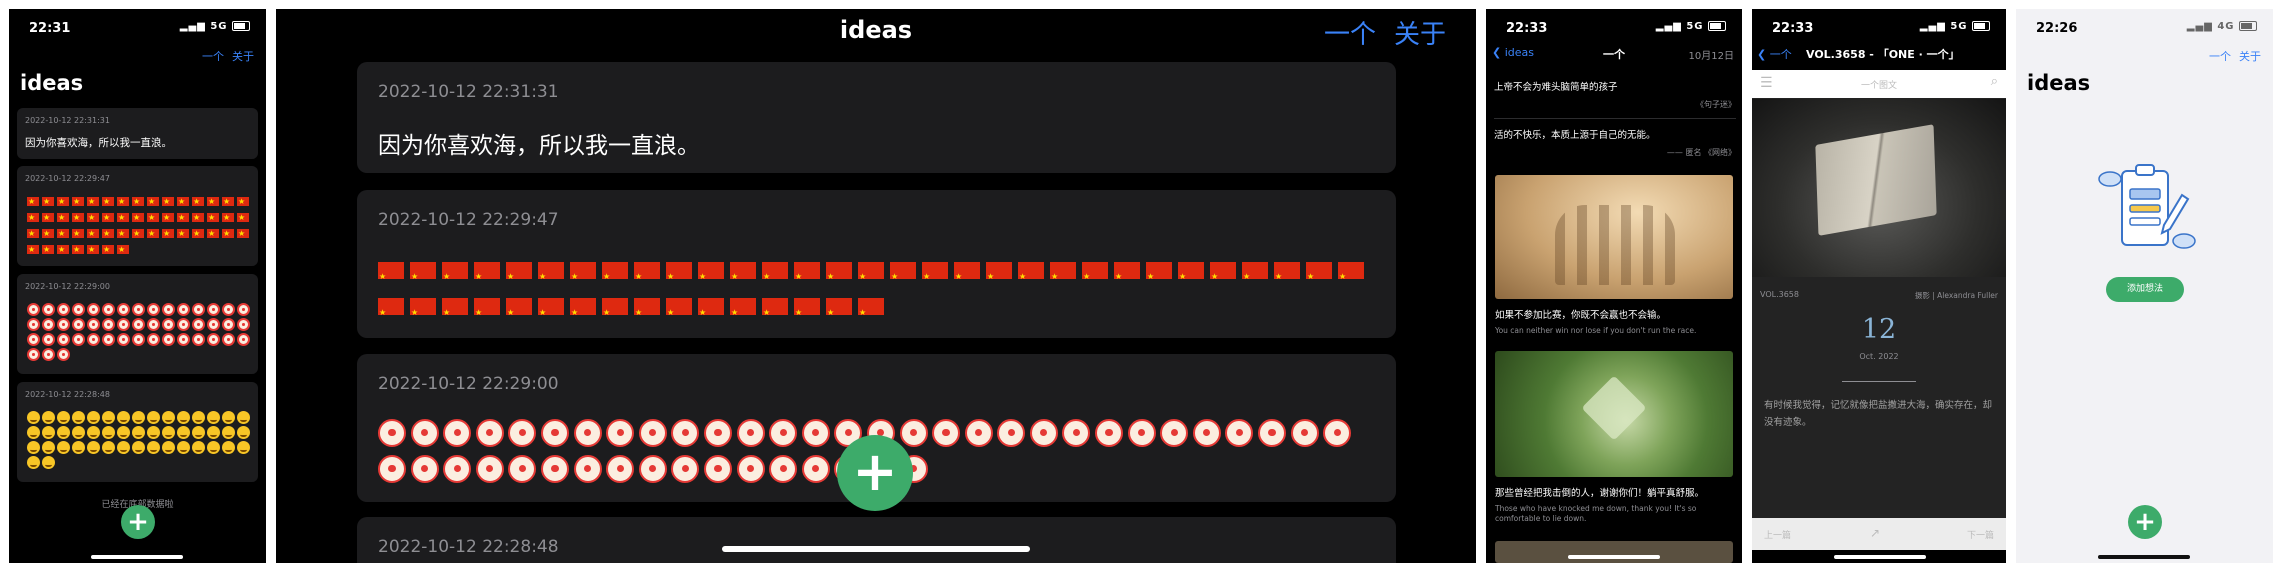  I want to click on date-day: 12, so click(1879, 329).